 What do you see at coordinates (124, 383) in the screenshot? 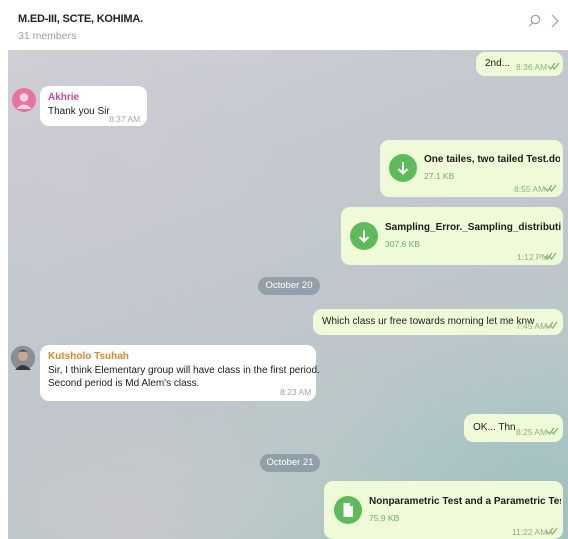
I see `message-text: Second period is Md Alem's class.` at bounding box center [124, 383].